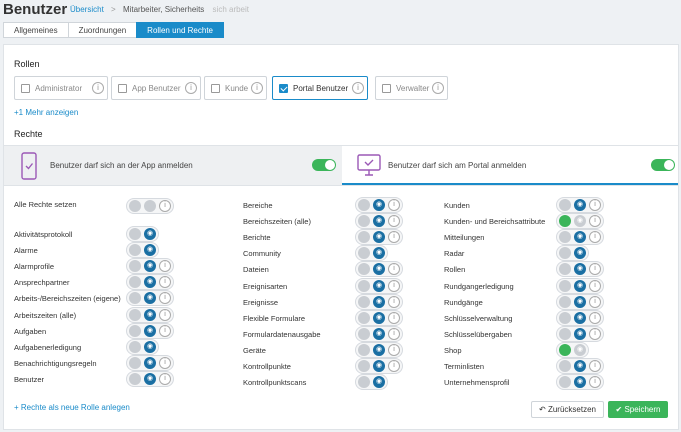 This screenshot has height=432, width=681. Describe the element at coordinates (638, 409) in the screenshot. I see `save-button: ✔ Speichern` at that location.